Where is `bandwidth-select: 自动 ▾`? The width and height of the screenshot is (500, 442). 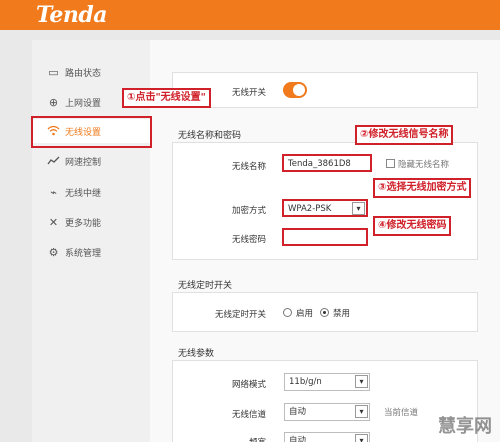
bandwidth-select: 自动 ▾ is located at coordinates (327, 437).